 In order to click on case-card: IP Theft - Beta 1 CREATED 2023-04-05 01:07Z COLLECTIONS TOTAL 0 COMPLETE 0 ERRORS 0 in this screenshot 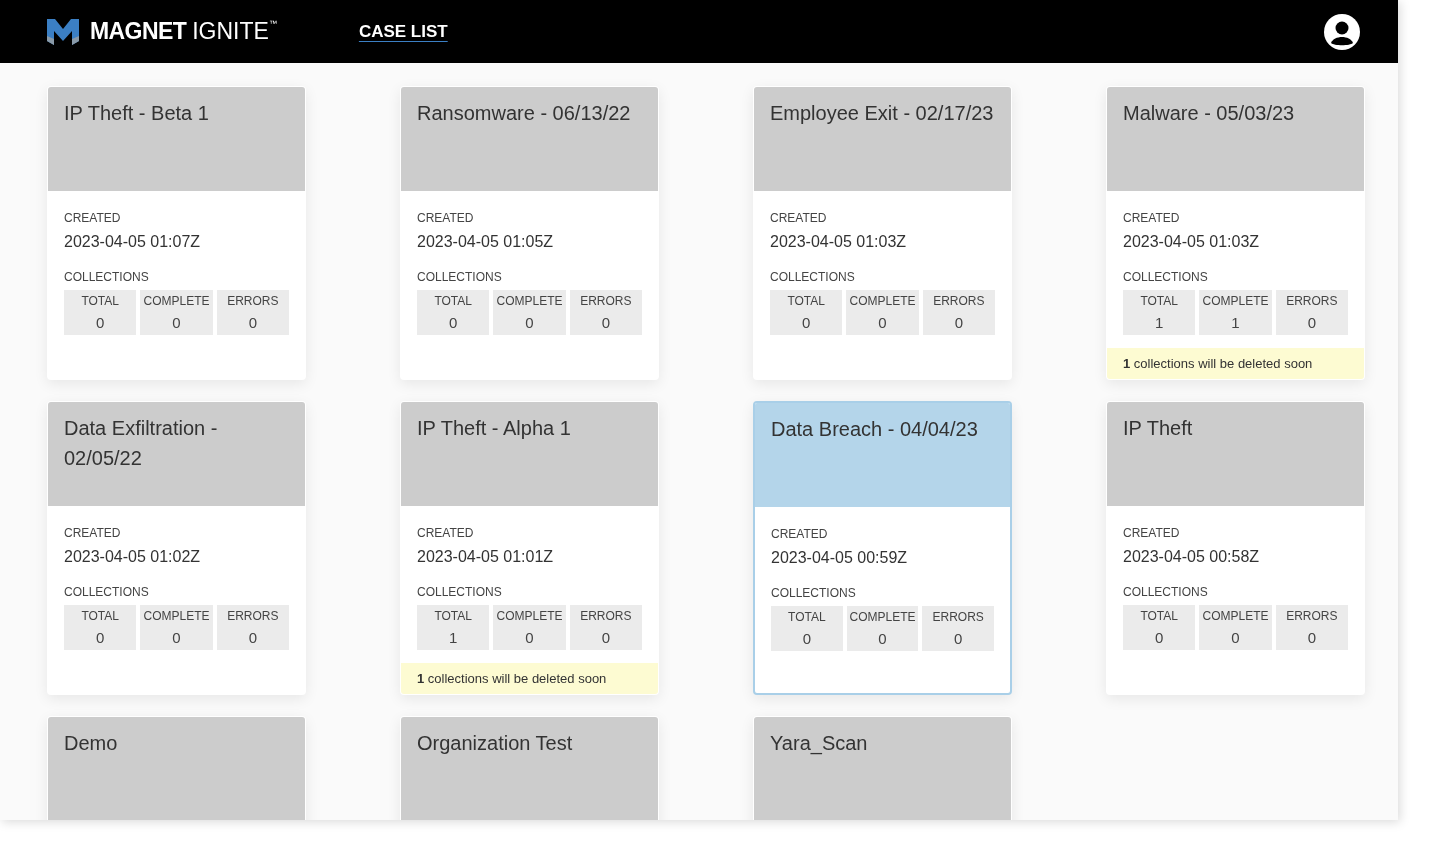, I will do `click(176, 233)`.